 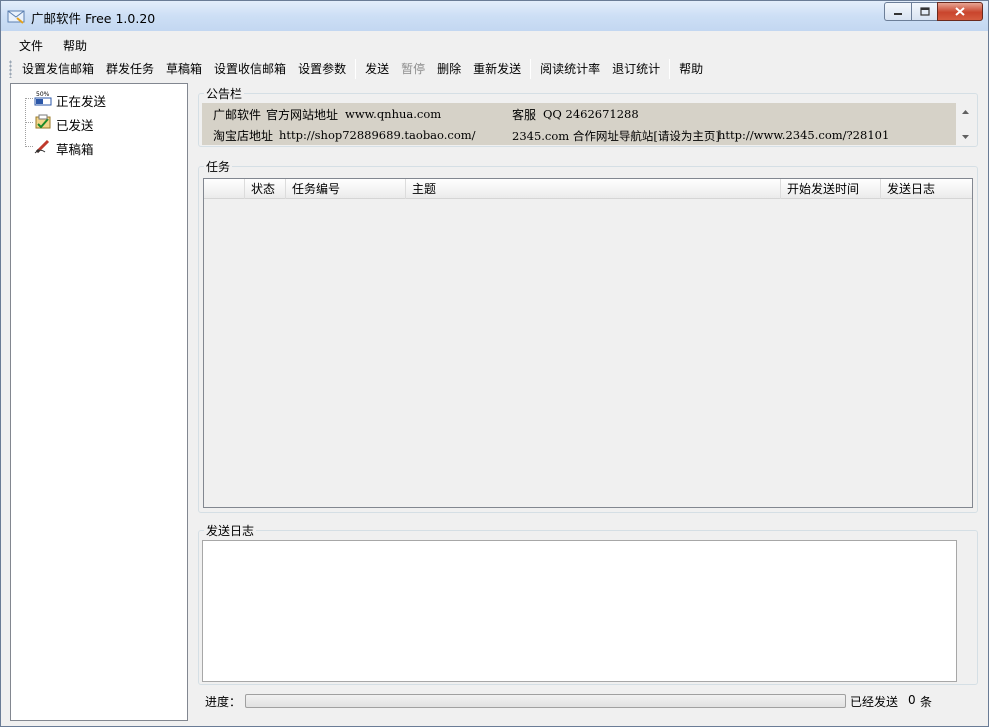 What do you see at coordinates (912, 700) in the screenshot?
I see `sent-count: 0` at bounding box center [912, 700].